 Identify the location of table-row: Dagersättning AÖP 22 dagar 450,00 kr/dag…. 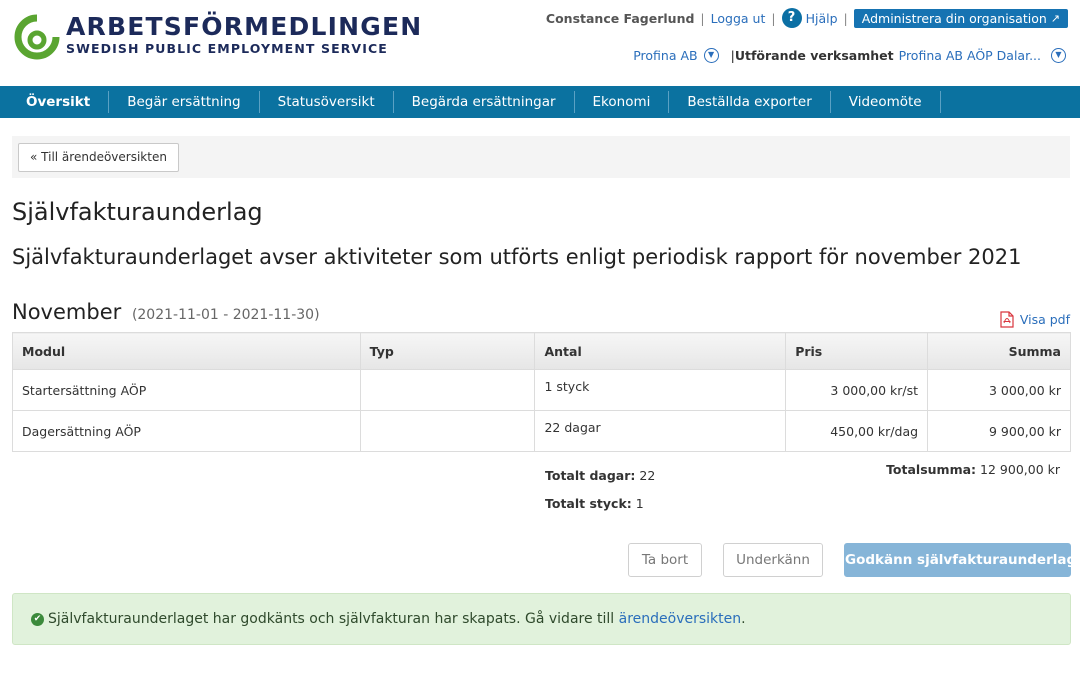
(541, 431).